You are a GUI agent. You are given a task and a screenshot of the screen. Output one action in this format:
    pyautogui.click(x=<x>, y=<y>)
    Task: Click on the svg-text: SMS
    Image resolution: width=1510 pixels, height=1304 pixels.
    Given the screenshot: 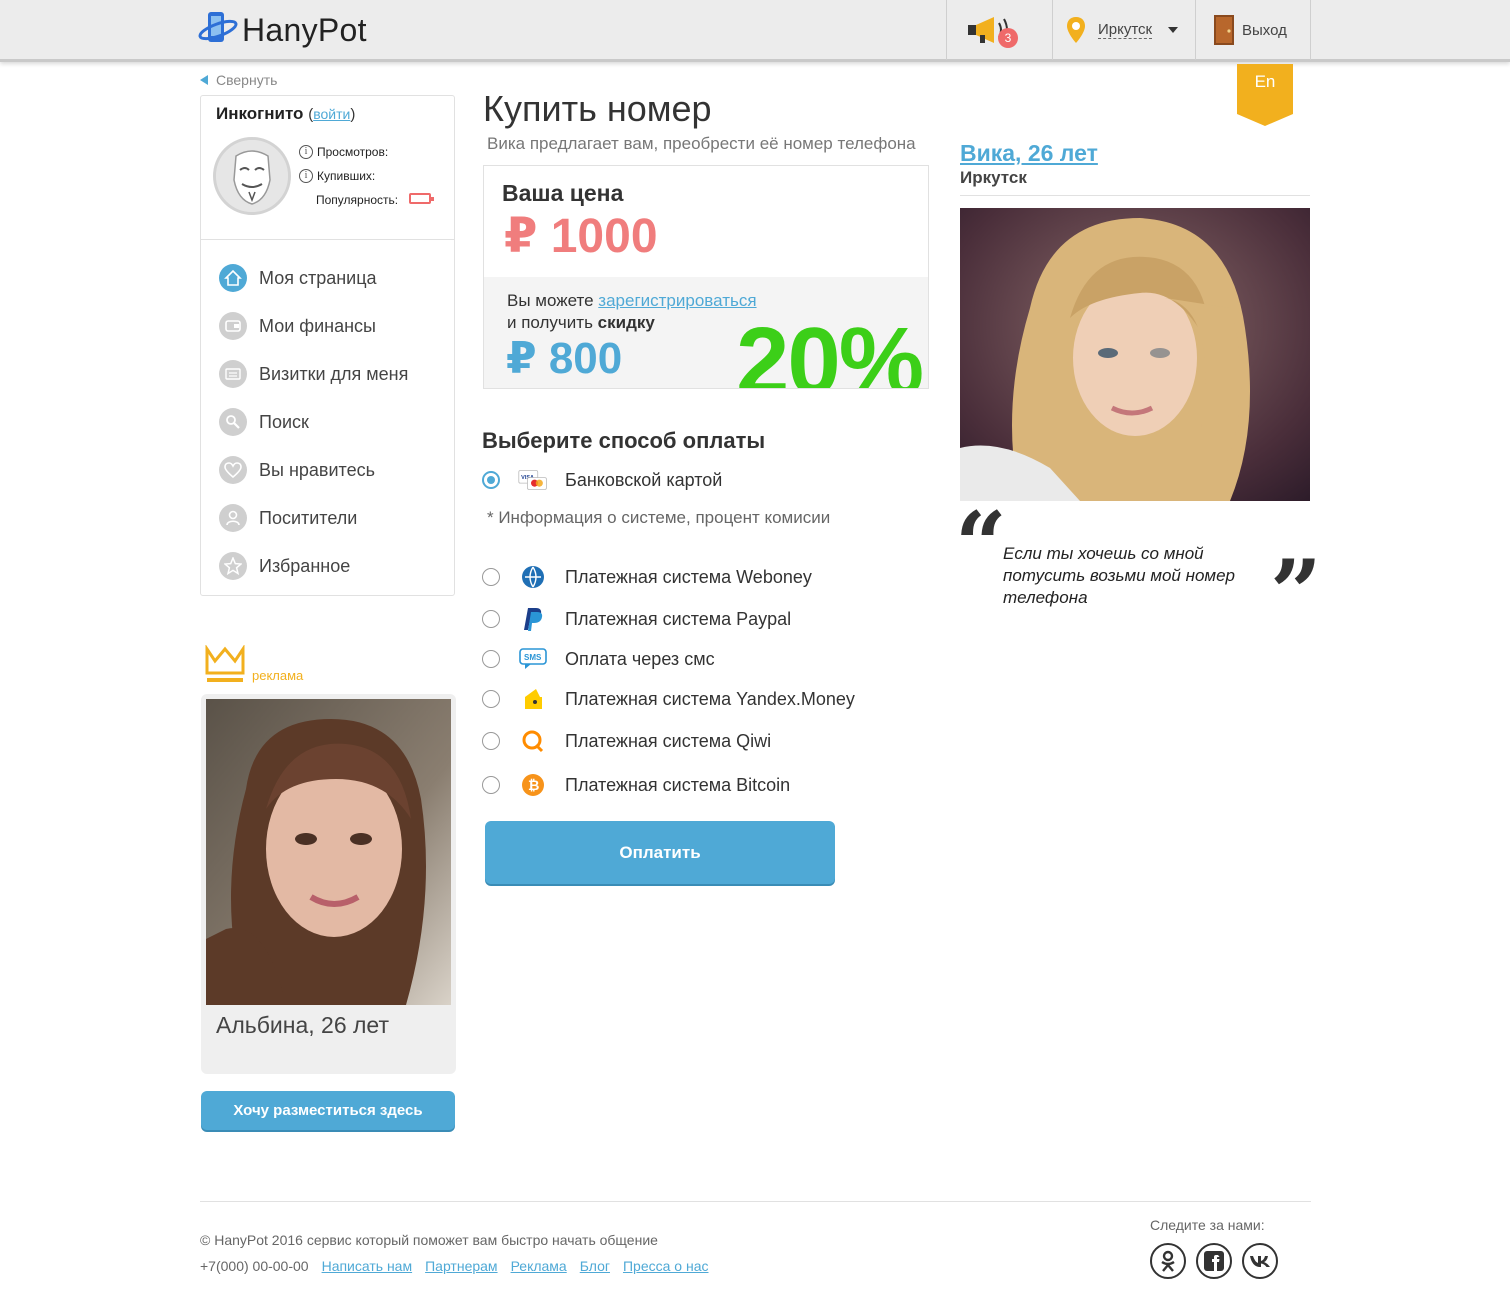 What is the action you would take?
    pyautogui.click(x=533, y=657)
    